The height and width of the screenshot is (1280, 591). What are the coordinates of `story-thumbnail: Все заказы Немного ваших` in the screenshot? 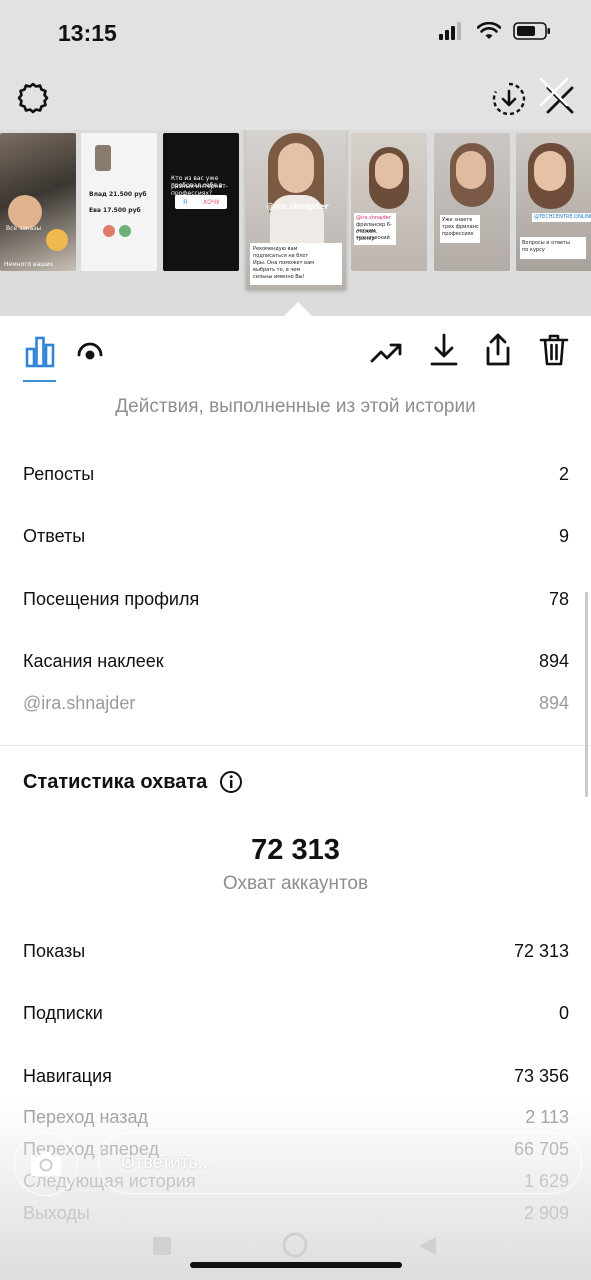 It's located at (38, 202).